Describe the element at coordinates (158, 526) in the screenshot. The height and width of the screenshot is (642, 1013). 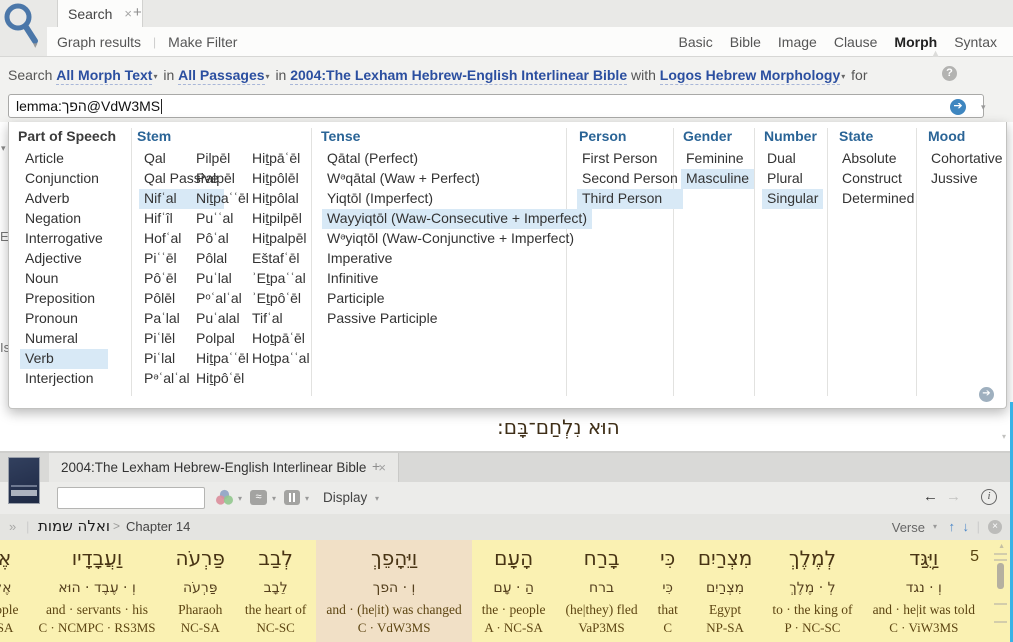
I see `breadcrumb-chapter: Chapter 14` at that location.